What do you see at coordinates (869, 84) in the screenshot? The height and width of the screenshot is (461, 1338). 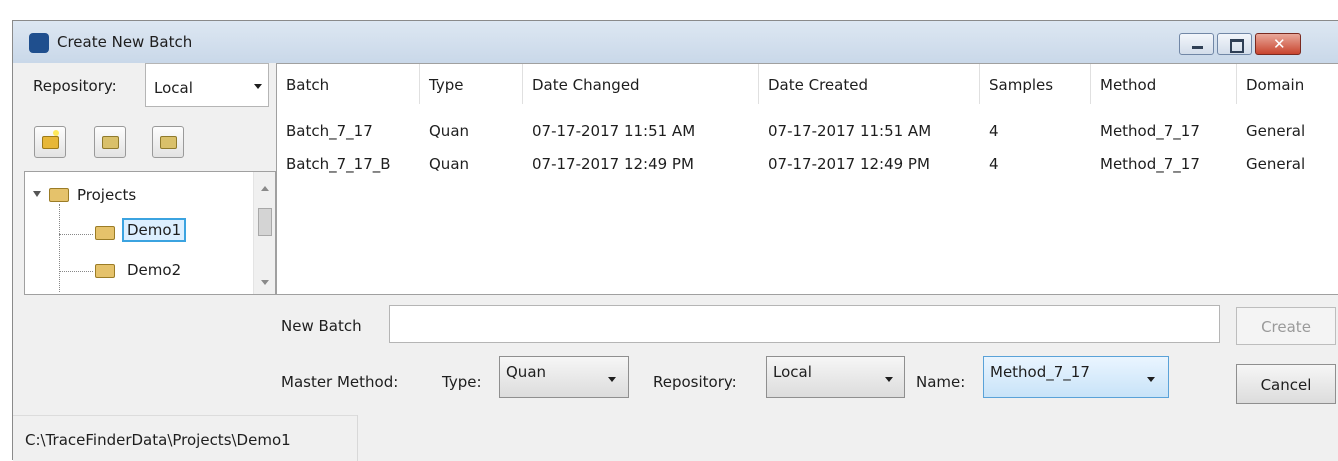 I see `column-header-date-created: Date Created` at bounding box center [869, 84].